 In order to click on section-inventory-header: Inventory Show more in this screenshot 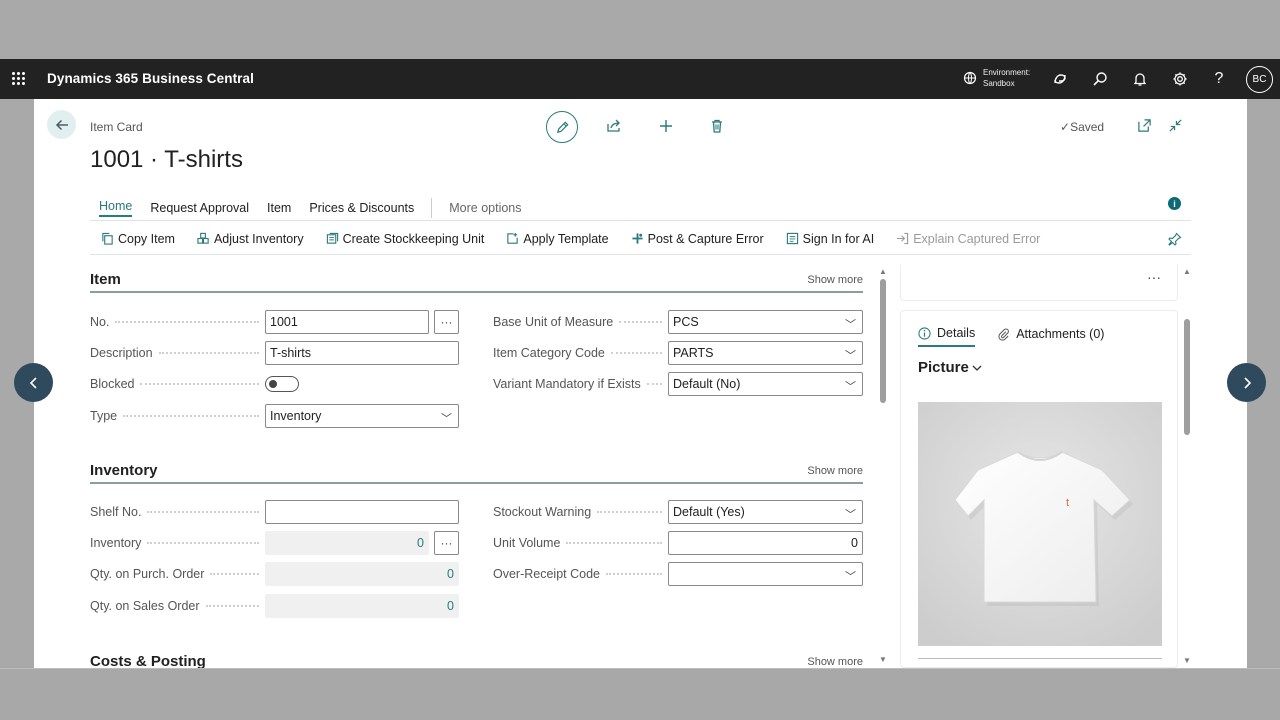, I will do `click(476, 471)`.